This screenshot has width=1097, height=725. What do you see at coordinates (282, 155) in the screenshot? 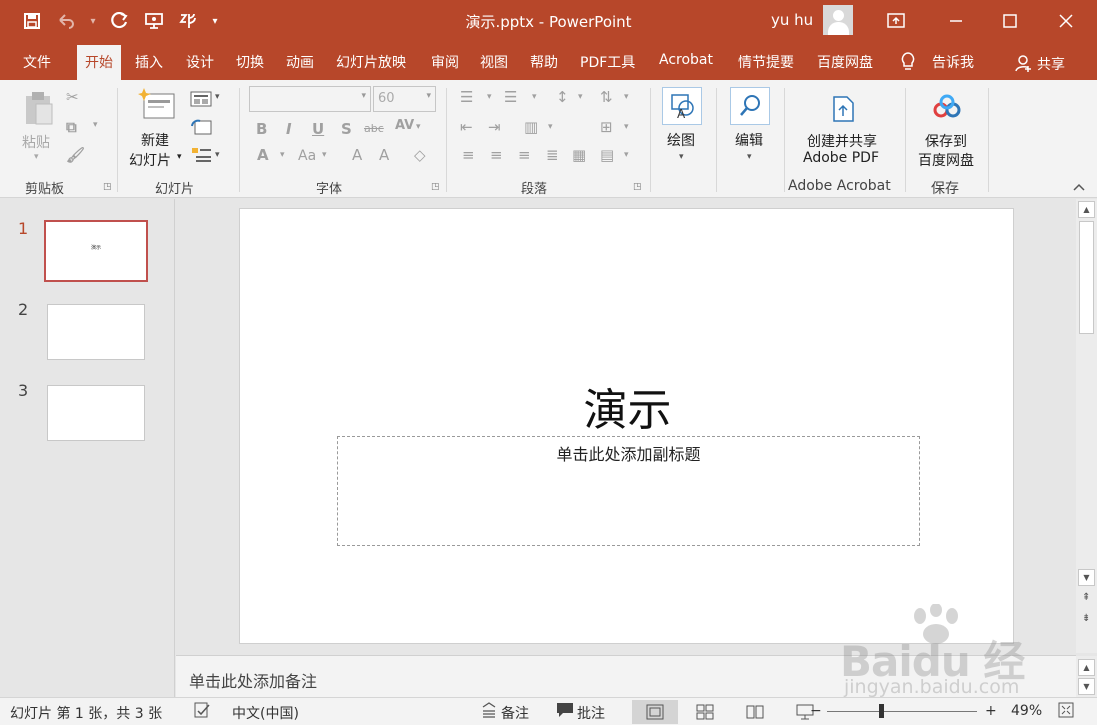
I see `font-color-dropdown-icon: ▾` at bounding box center [282, 155].